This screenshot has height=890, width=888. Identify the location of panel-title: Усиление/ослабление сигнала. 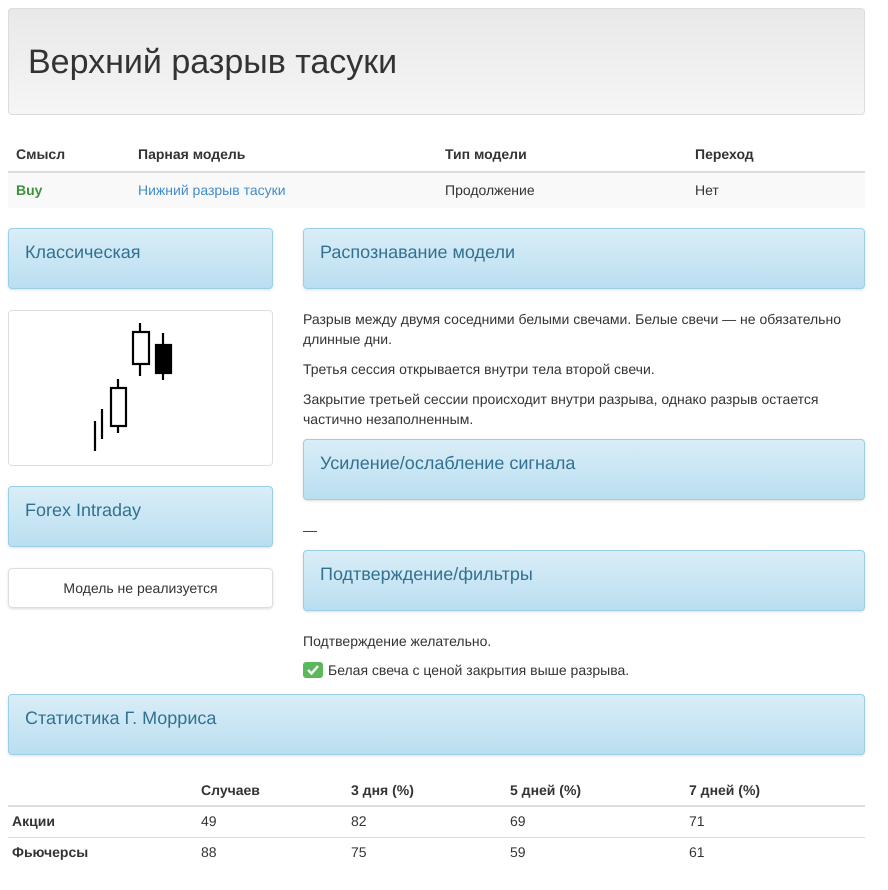
(448, 463).